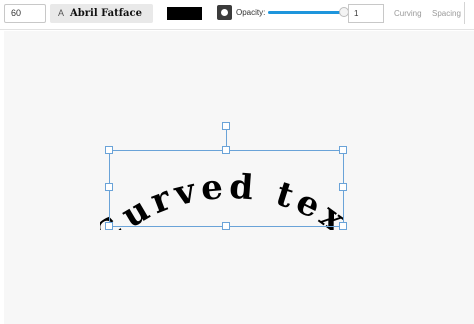  Describe the element at coordinates (25, 13) in the screenshot. I see `font-size-input: 60` at that location.